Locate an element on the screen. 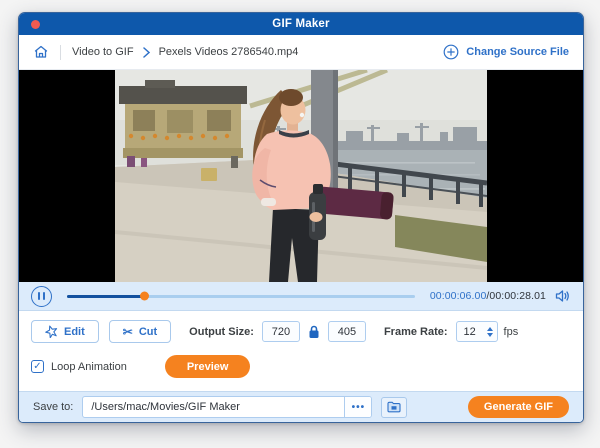 This screenshot has width=600, height=448. open-folder-button is located at coordinates (394, 407).